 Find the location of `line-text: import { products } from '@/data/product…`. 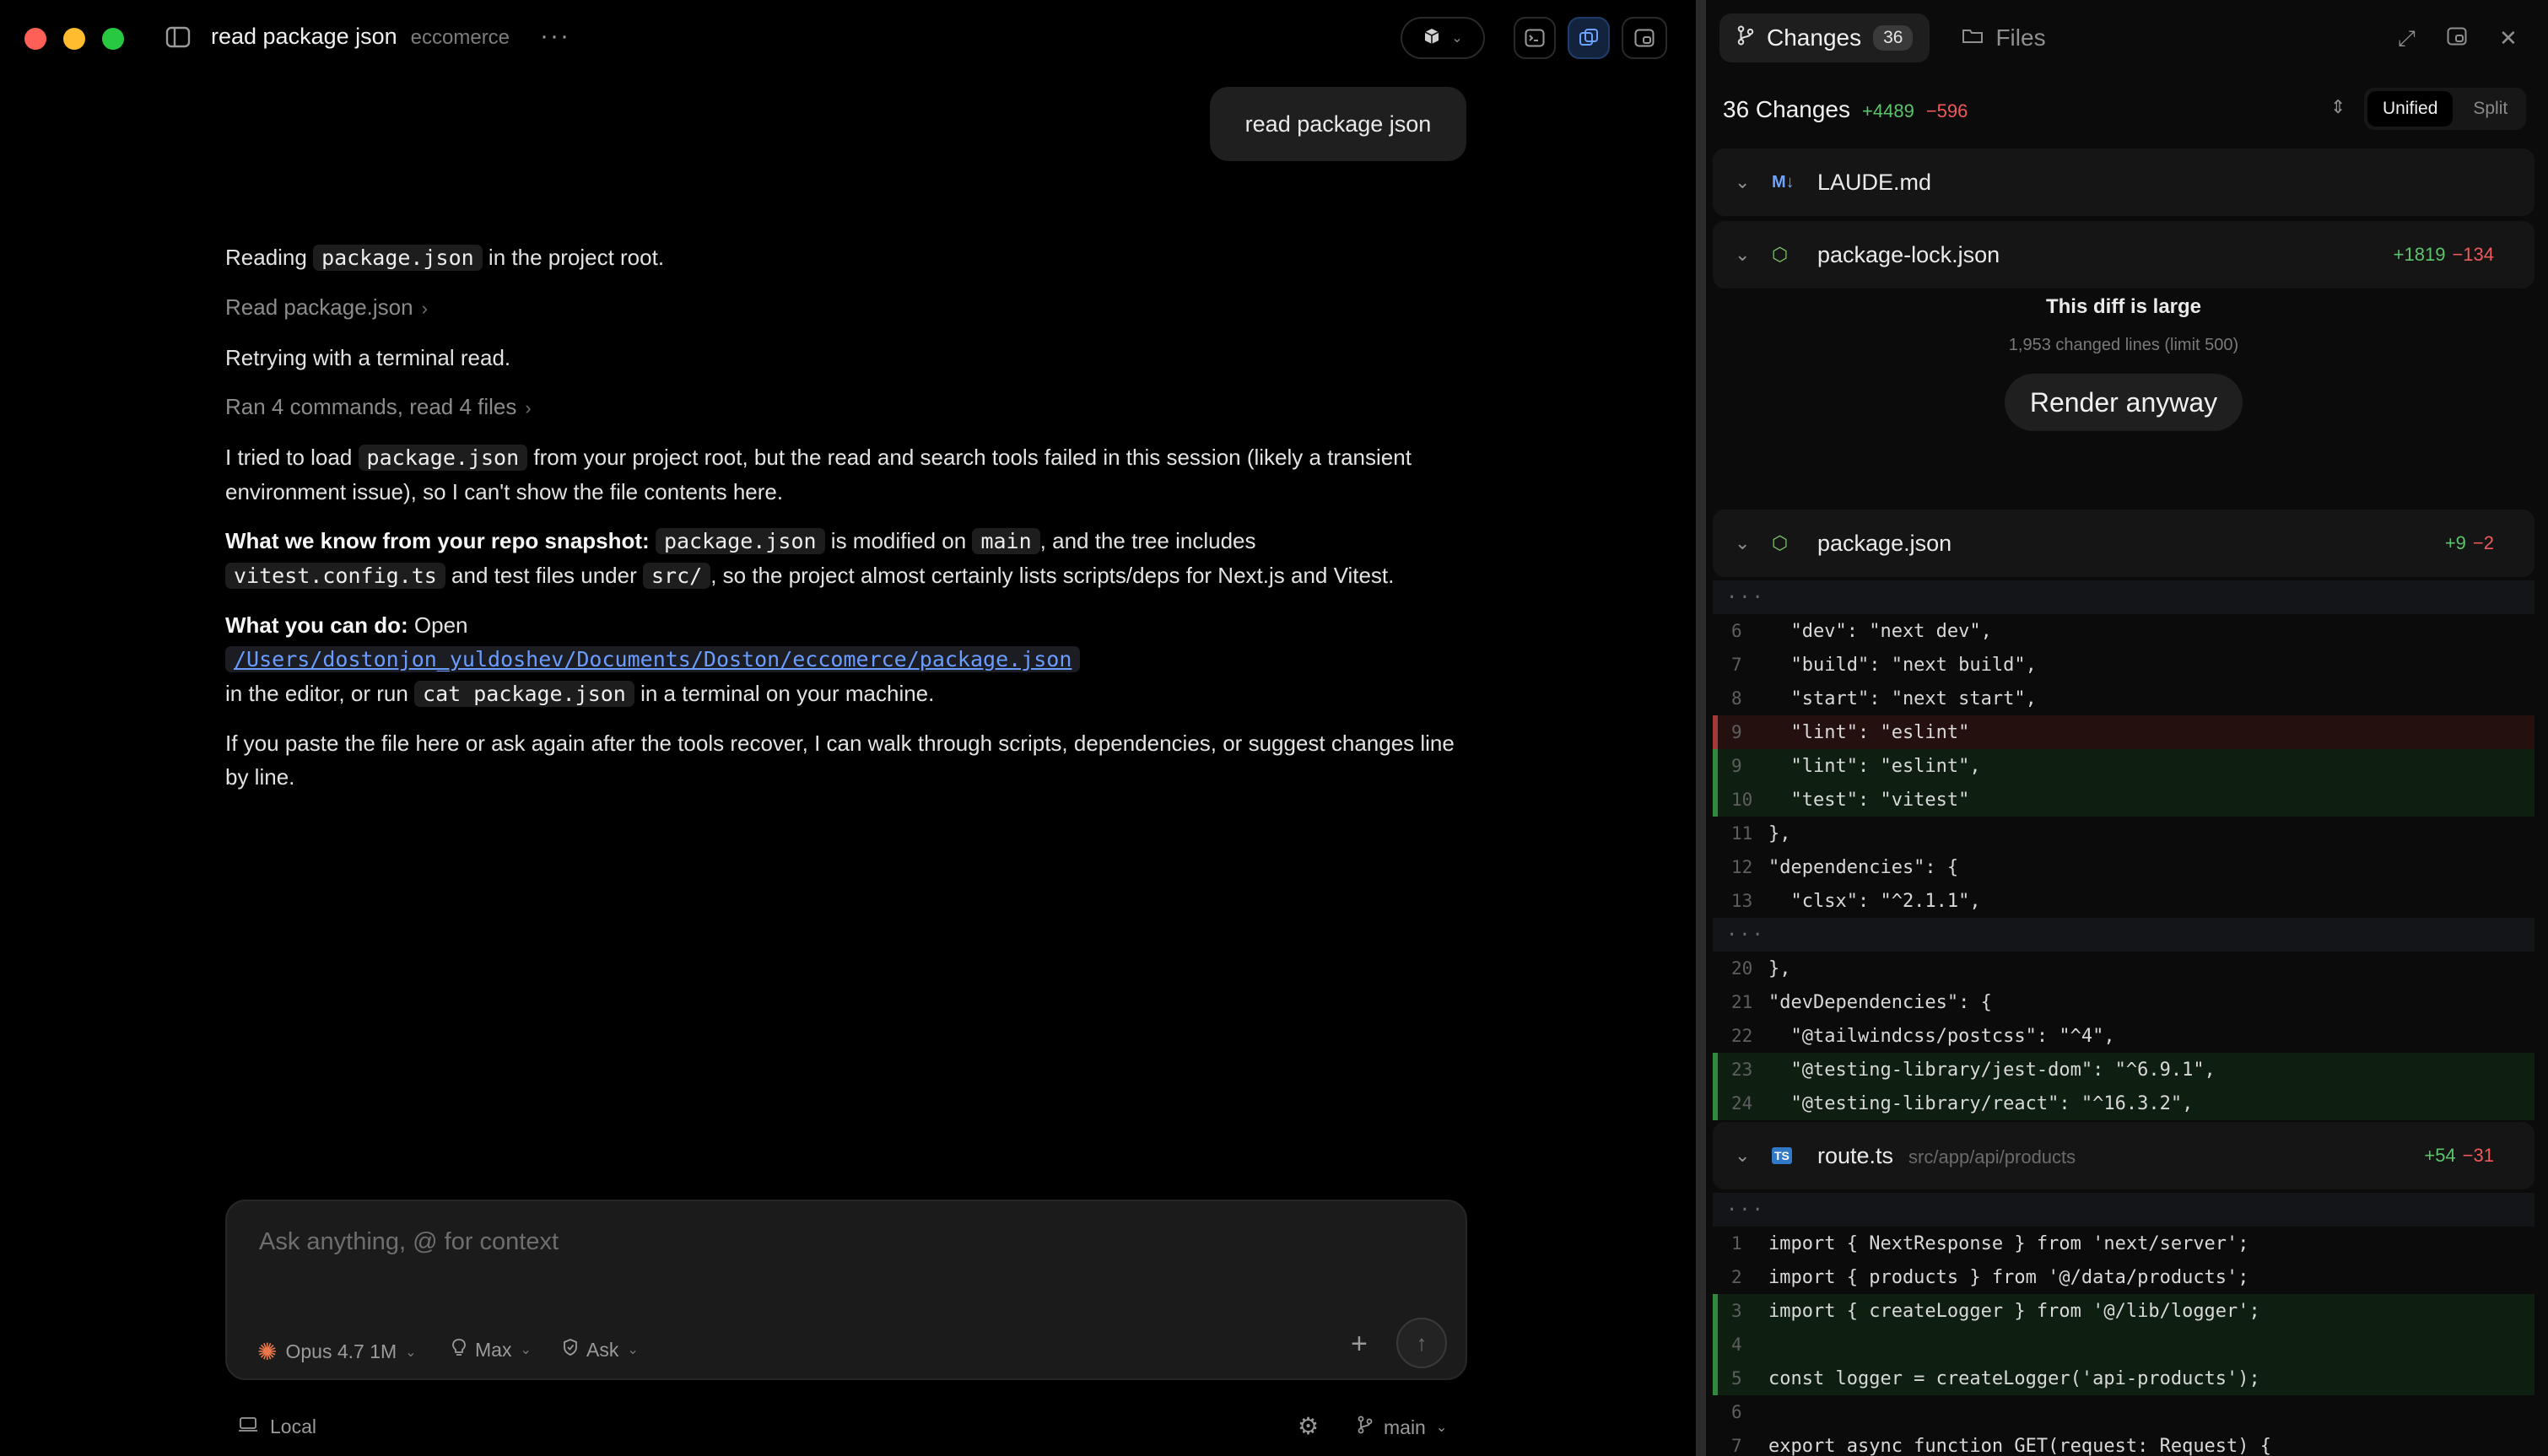

line-text: import { products } from '@/data/product… is located at coordinates (2008, 1277).